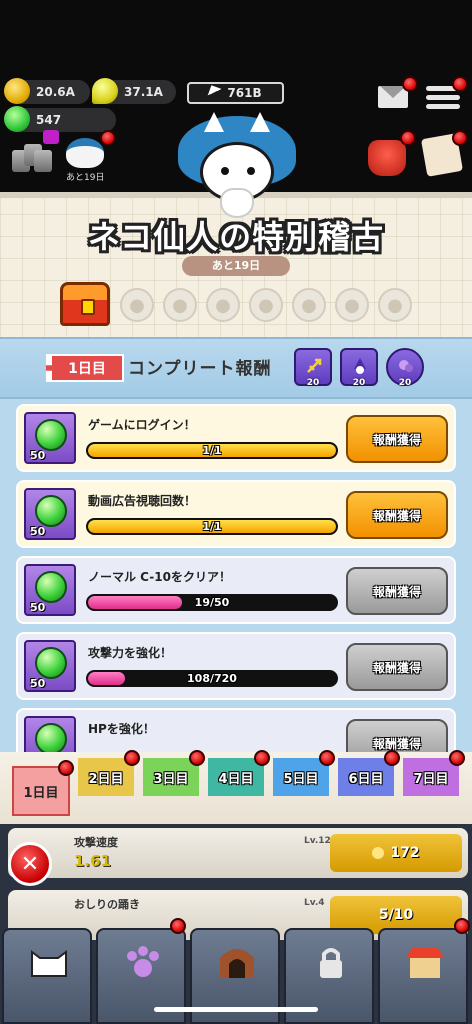 The height and width of the screenshot is (1024, 472). Describe the element at coordinates (96, 842) in the screenshot. I see `upgrade-name: 攻撃速度` at that location.